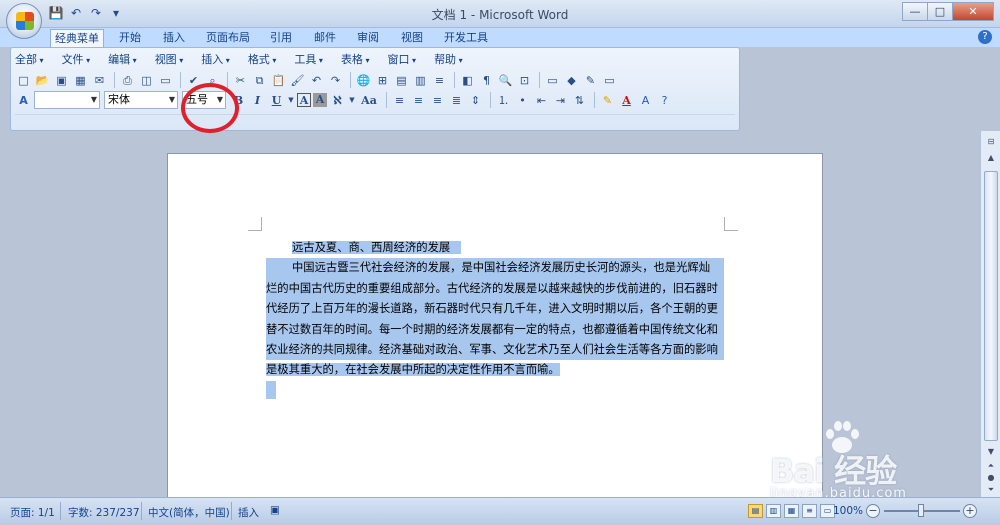 The height and width of the screenshot is (525, 1000). Describe the element at coordinates (495, 330) in the screenshot. I see `paragraph-line: 替不过数百年的时间。每一个时期的经济发展都有一定的特点，也都遵循着中国传统文化和` at that location.